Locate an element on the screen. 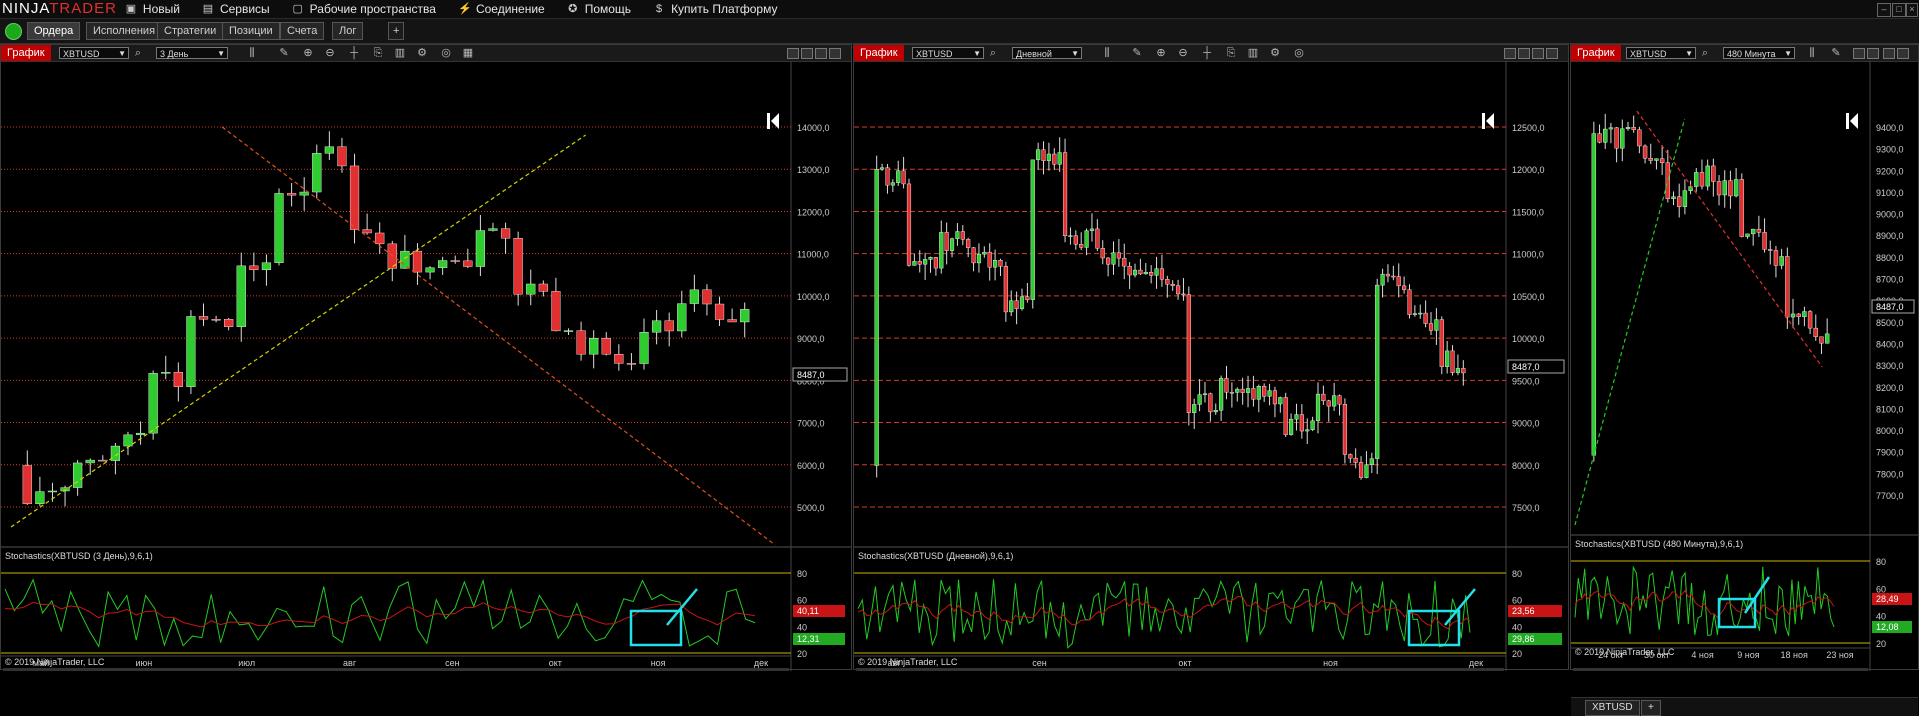 This screenshot has height=716, width=1919. tab-accounts: Счета is located at coordinates (302, 31).